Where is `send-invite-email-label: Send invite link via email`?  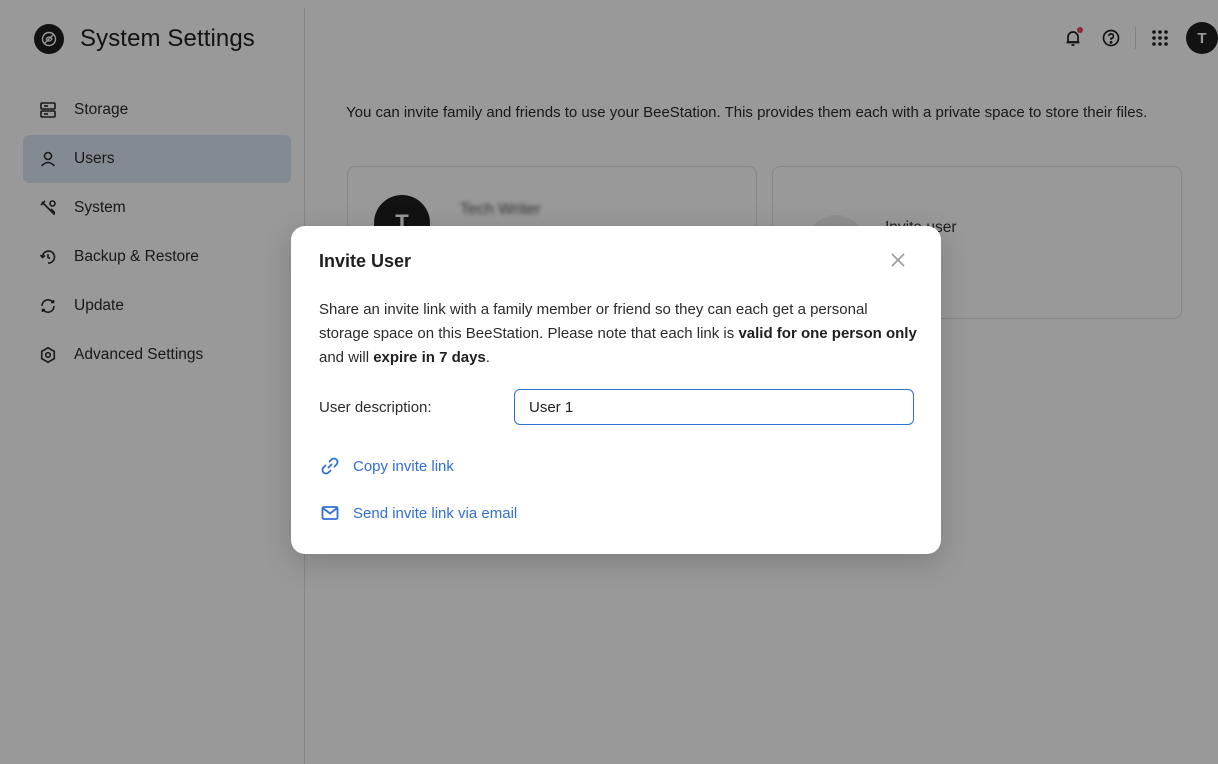
send-invite-email-label: Send invite link via email is located at coordinates (435, 513).